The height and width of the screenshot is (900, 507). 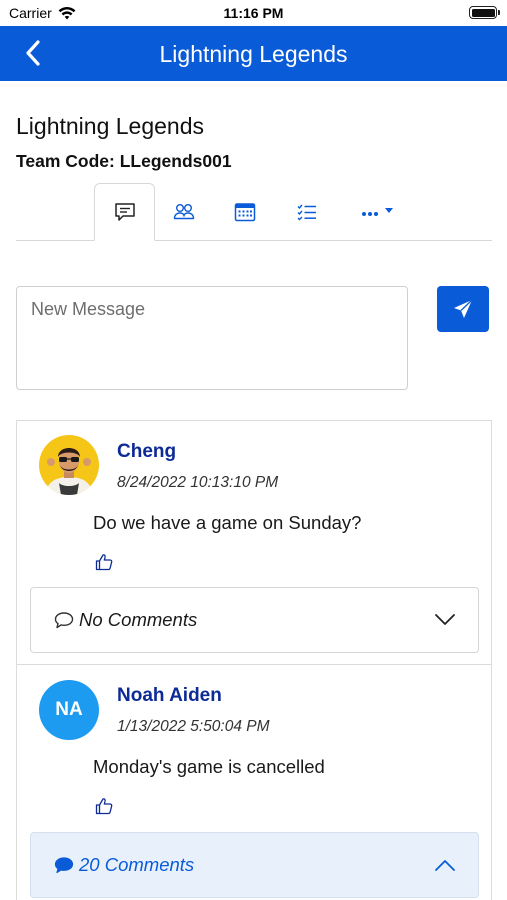 I want to click on chevron-down-icon, so click(x=445, y=620).